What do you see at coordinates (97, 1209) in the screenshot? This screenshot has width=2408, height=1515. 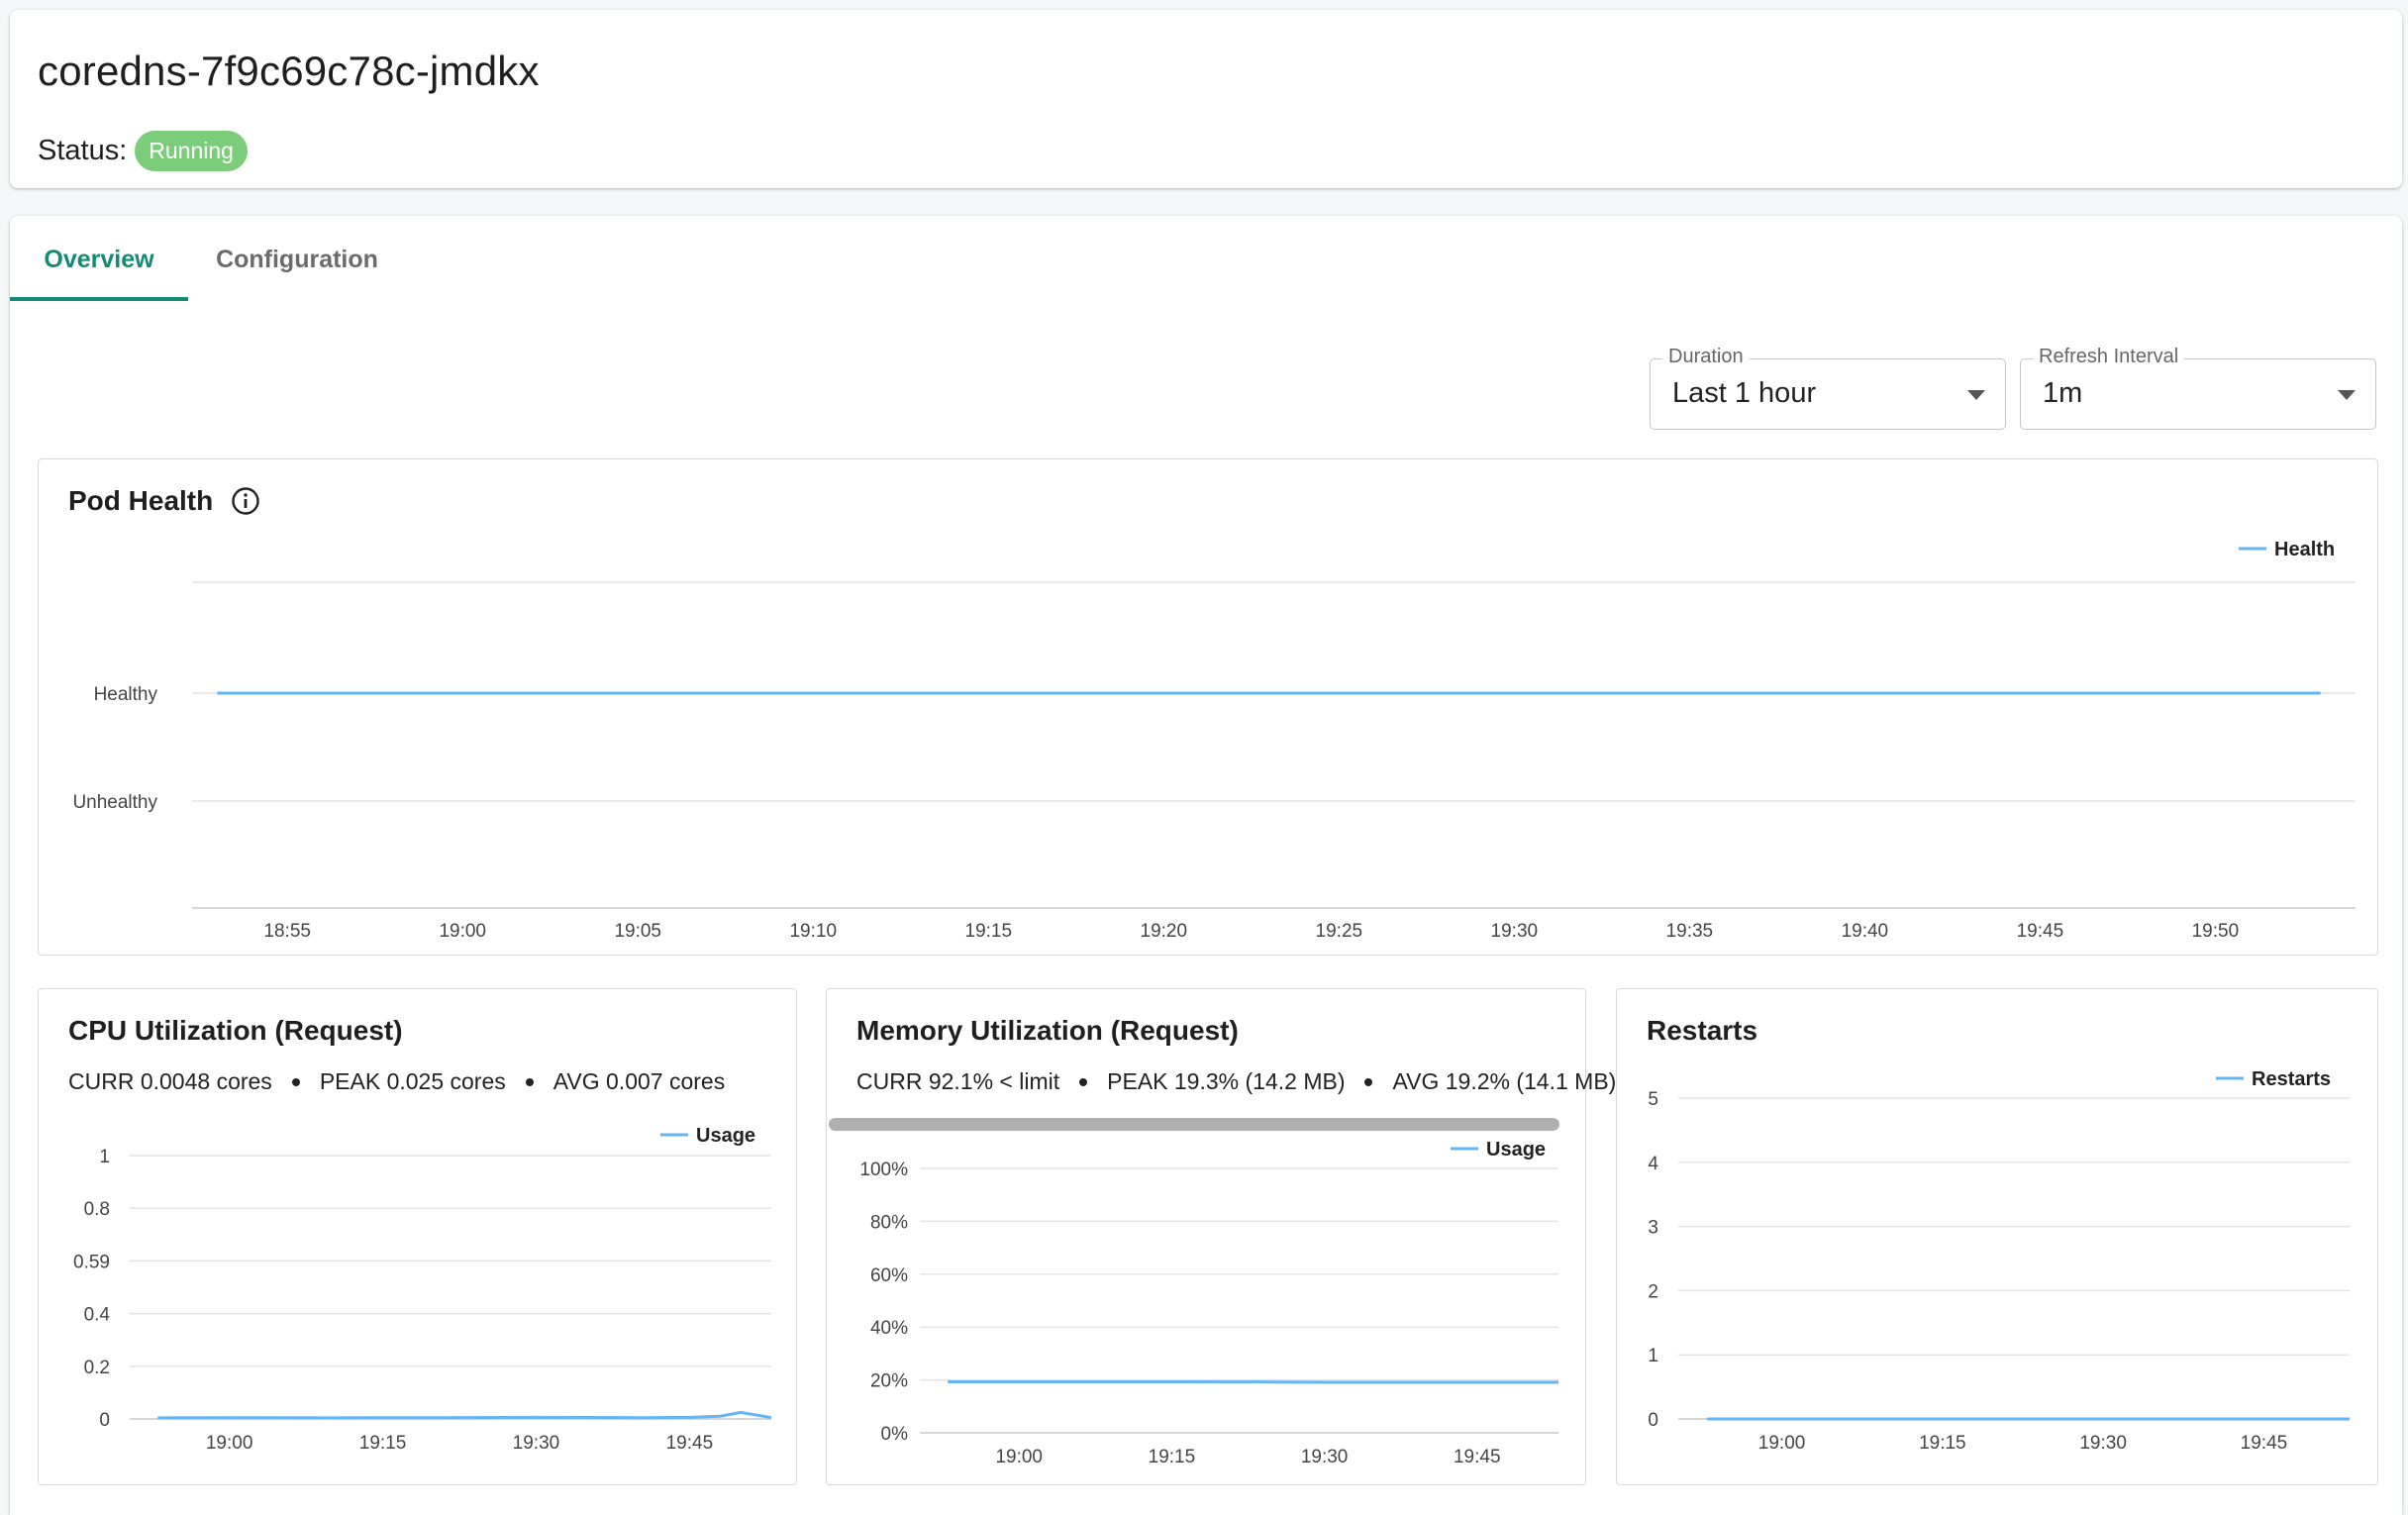 I see `y-tick-label: 0.8` at bounding box center [97, 1209].